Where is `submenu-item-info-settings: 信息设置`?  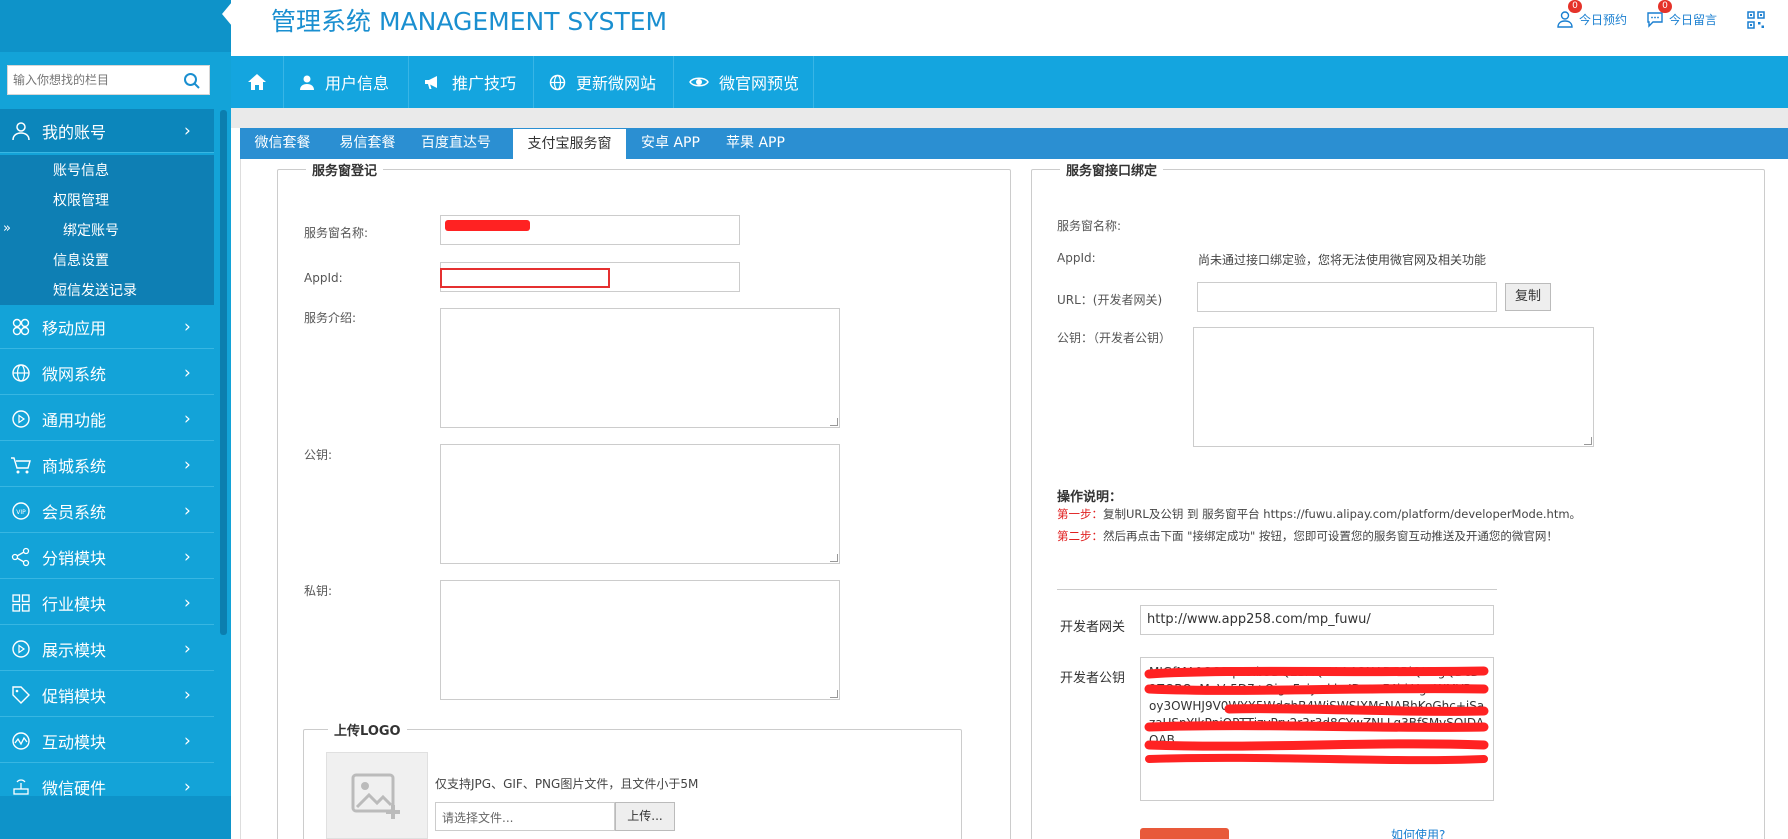
submenu-item-info-settings: 信息设置 is located at coordinates (81, 260).